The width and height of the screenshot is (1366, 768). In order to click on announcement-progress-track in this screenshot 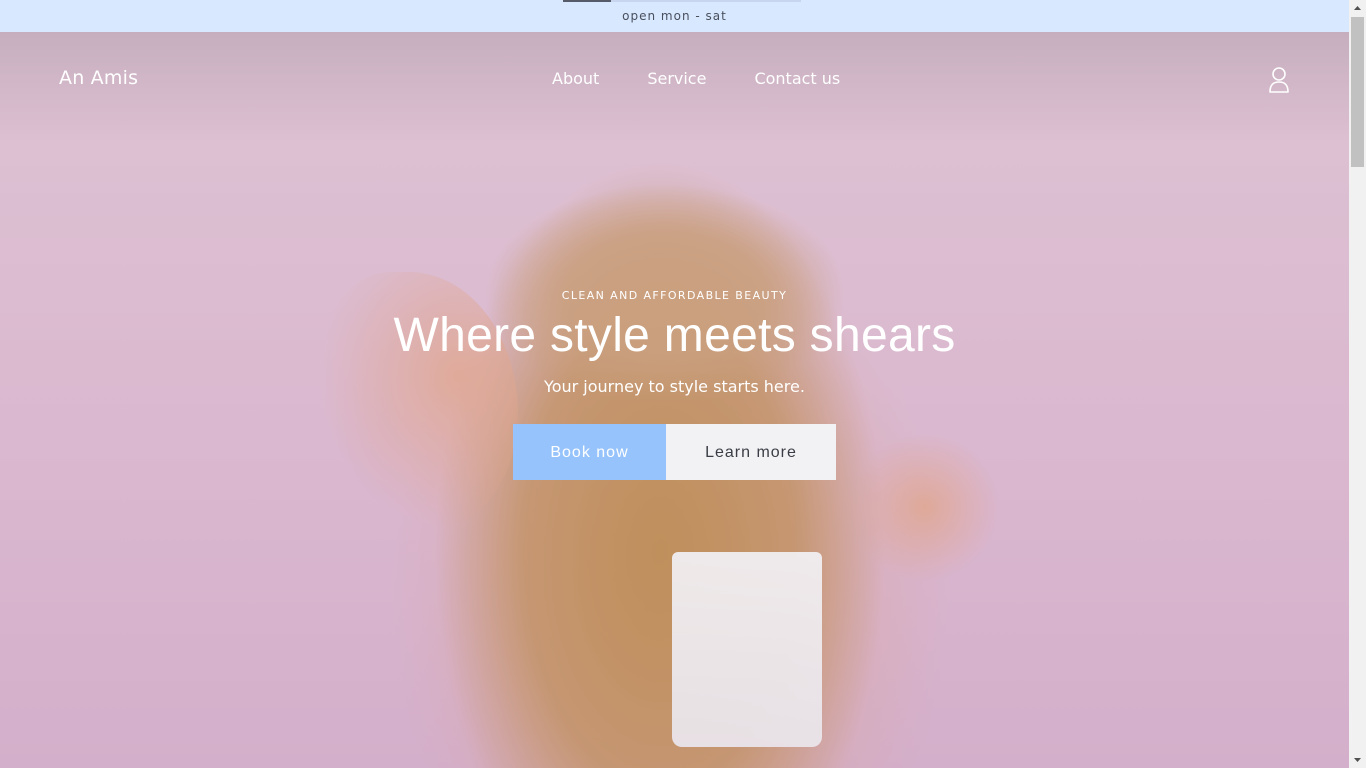, I will do `click(706, 1)`.